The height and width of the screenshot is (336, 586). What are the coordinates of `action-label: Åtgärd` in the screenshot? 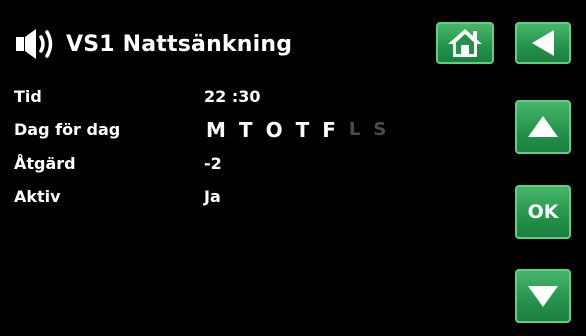 It's located at (45, 163).